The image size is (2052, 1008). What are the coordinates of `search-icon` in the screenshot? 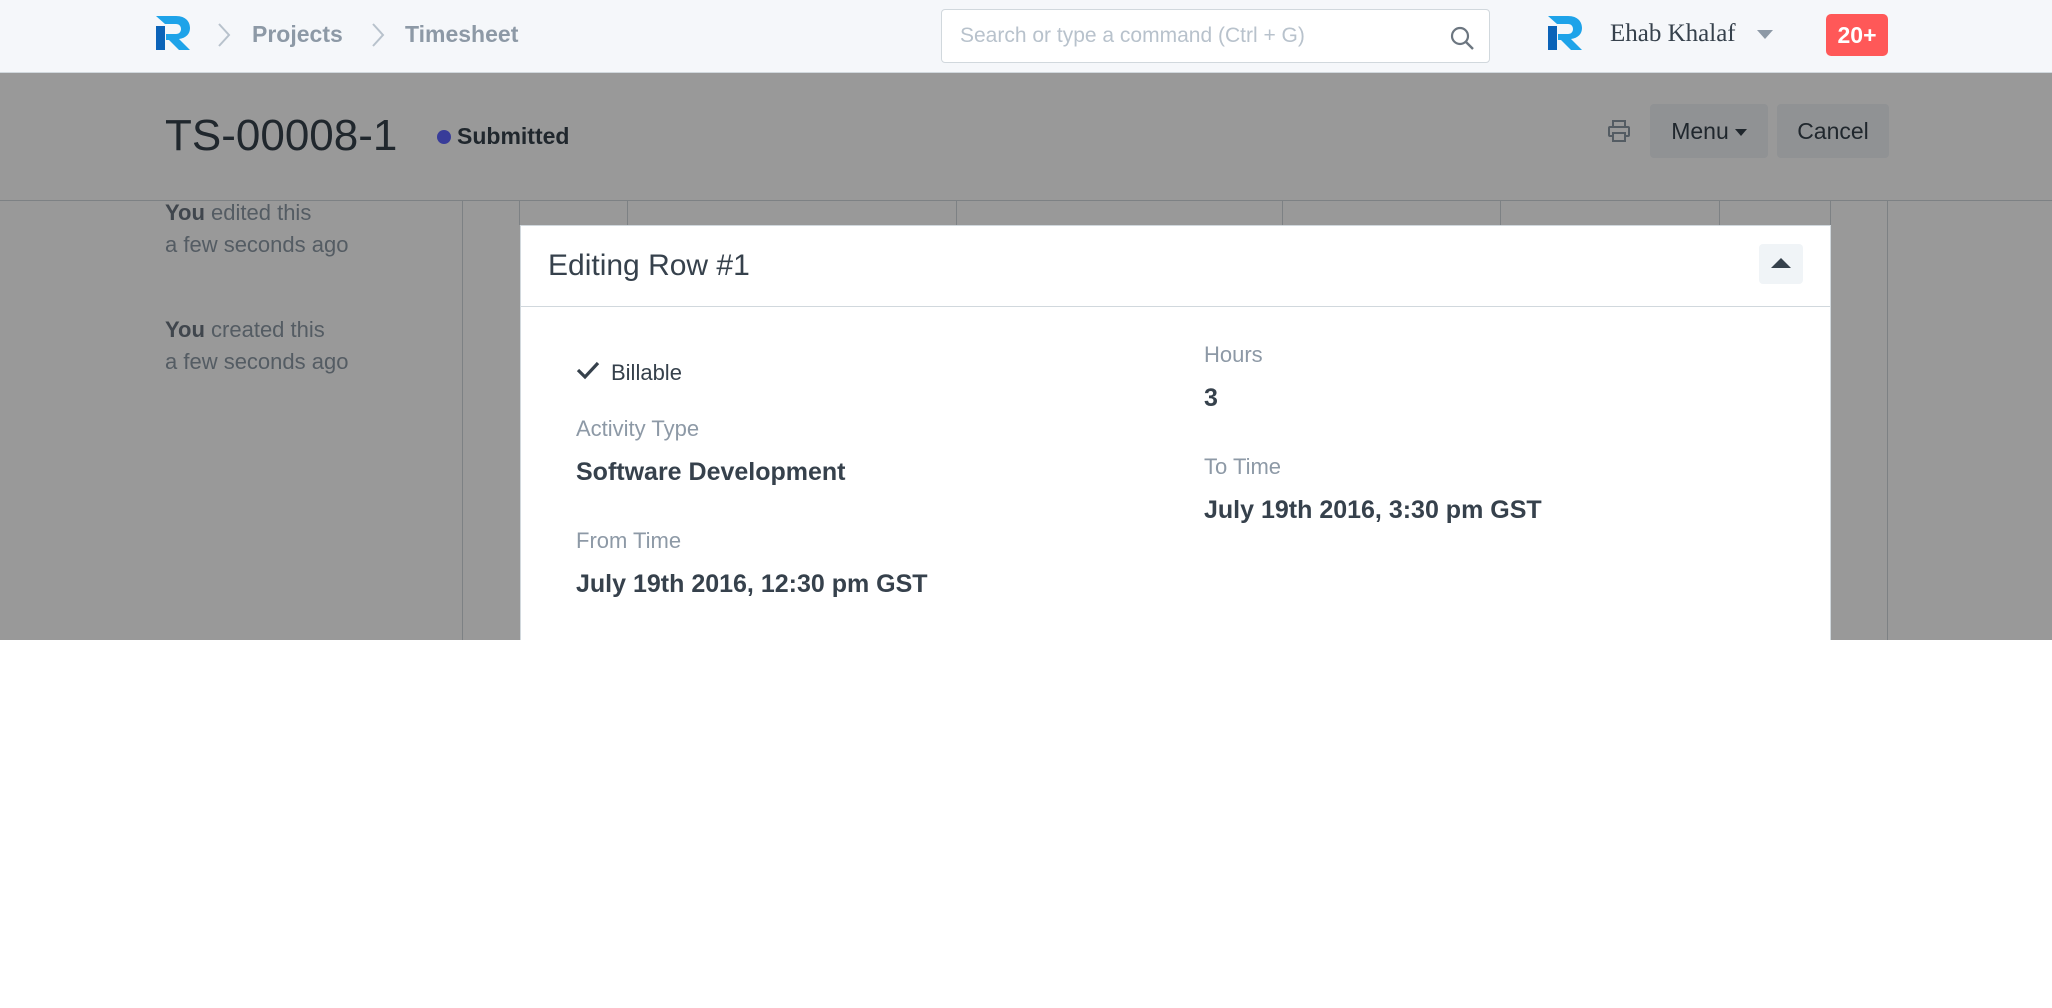 It's located at (1462, 38).